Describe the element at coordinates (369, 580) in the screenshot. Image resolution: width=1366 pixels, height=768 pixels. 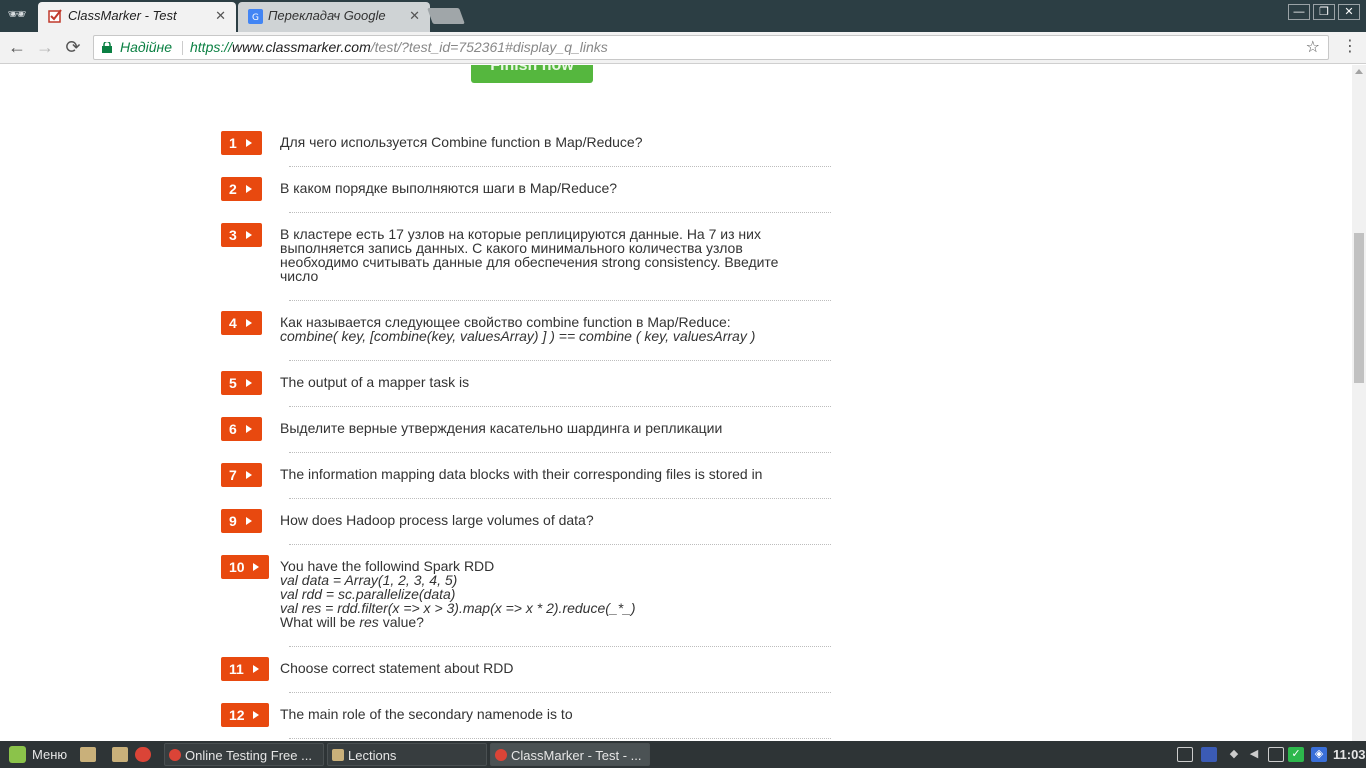
I see `question-line: val data = Array(1, 2, 3, 4, 5)` at that location.